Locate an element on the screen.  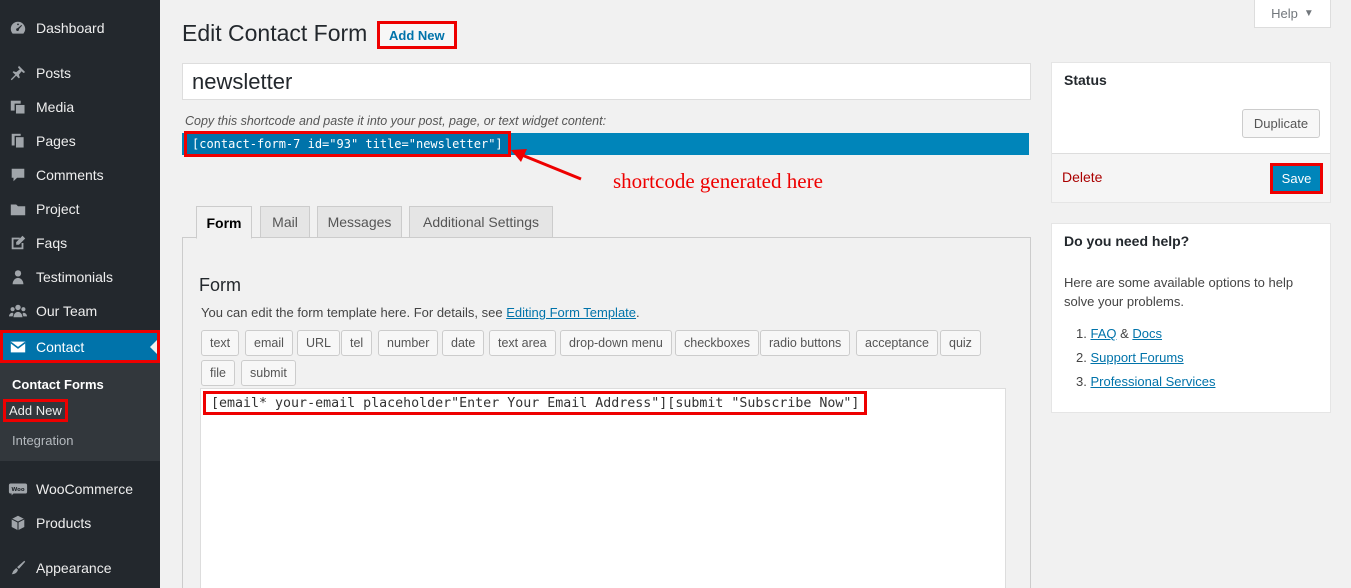
help-item-faq-docs: 1. FAQ & Docs is located at coordinates (1119, 333).